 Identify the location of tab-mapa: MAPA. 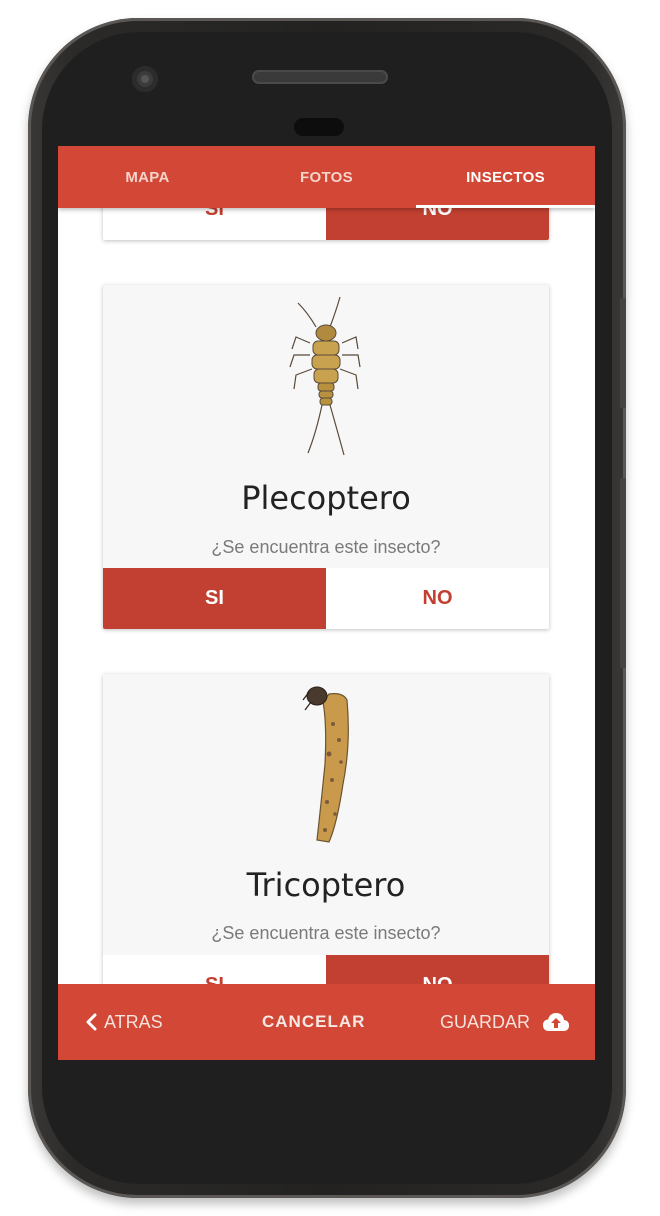
(147, 177).